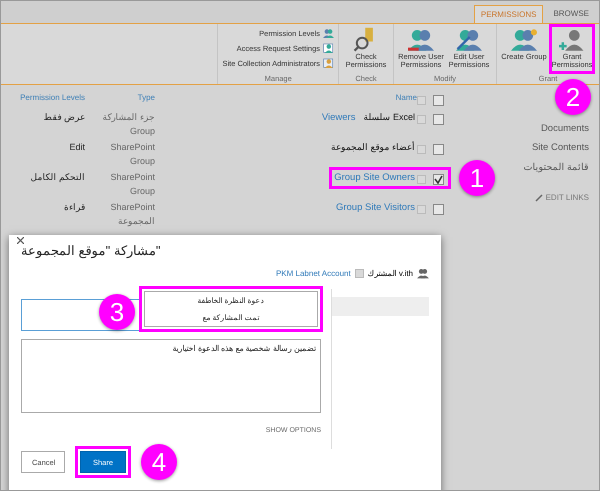  I want to click on group-link: Group Site Owners, so click(374, 184).